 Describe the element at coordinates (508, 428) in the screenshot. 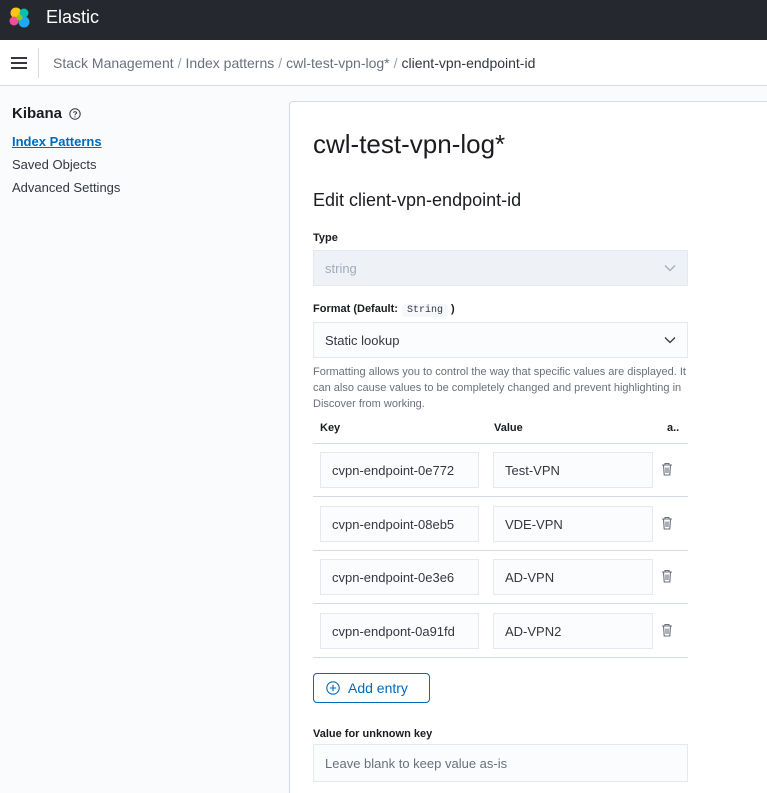

I see `column-header-value: Value` at that location.